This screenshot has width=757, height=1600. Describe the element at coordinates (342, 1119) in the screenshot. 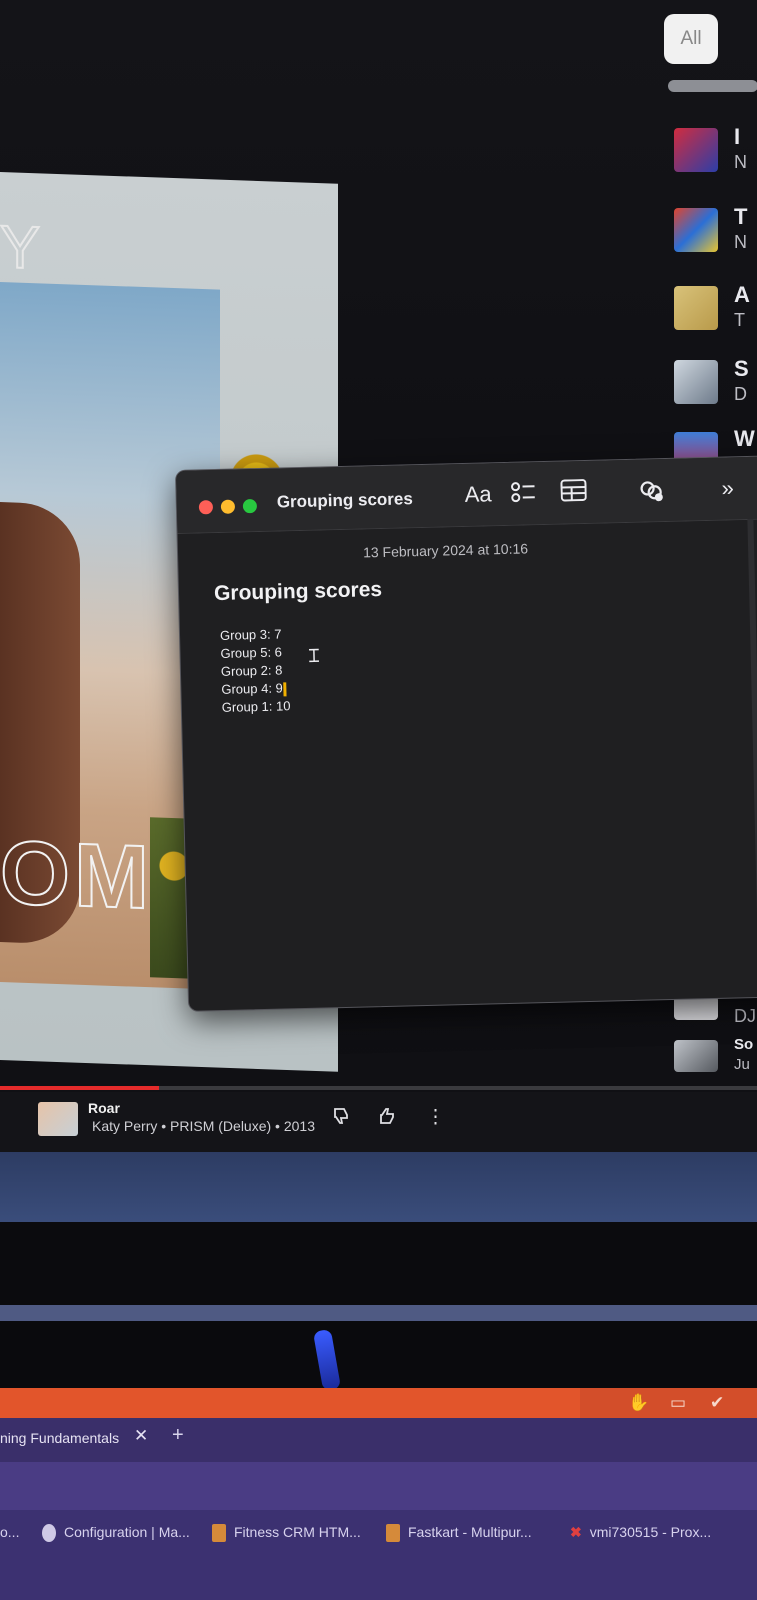

I see `thumbs-down-icon` at that location.